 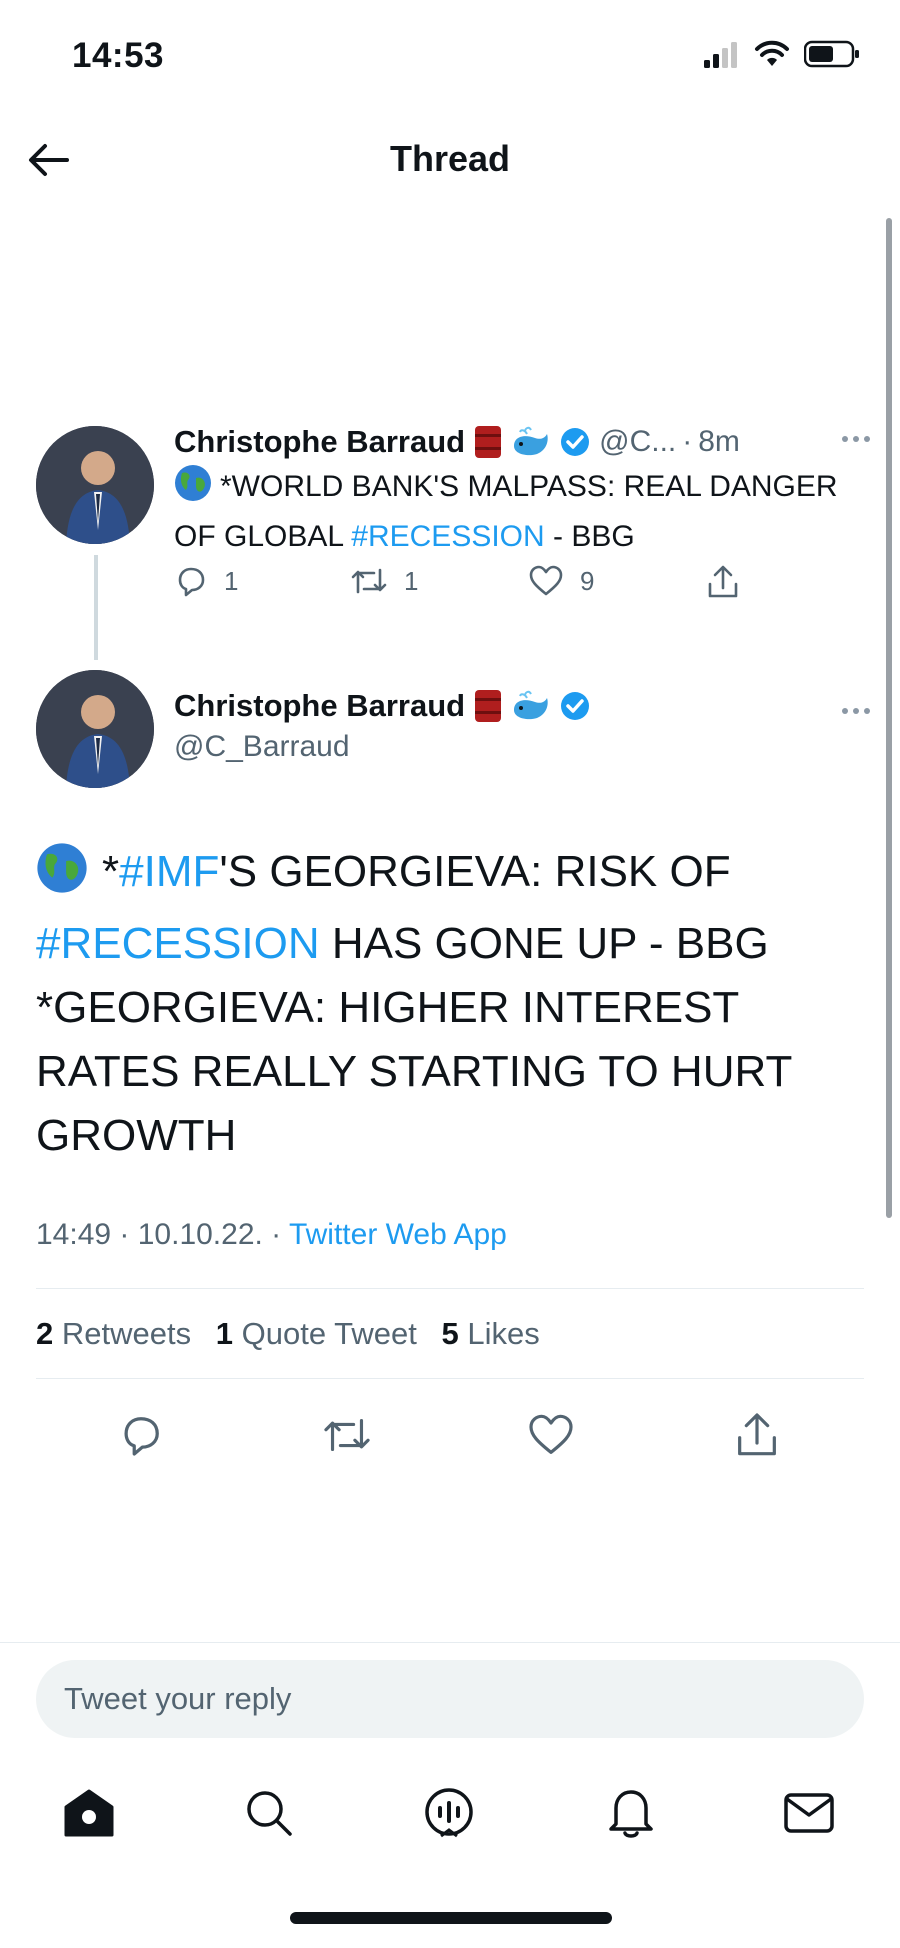 I want to click on reply-button, so click(x=141, y=1435).